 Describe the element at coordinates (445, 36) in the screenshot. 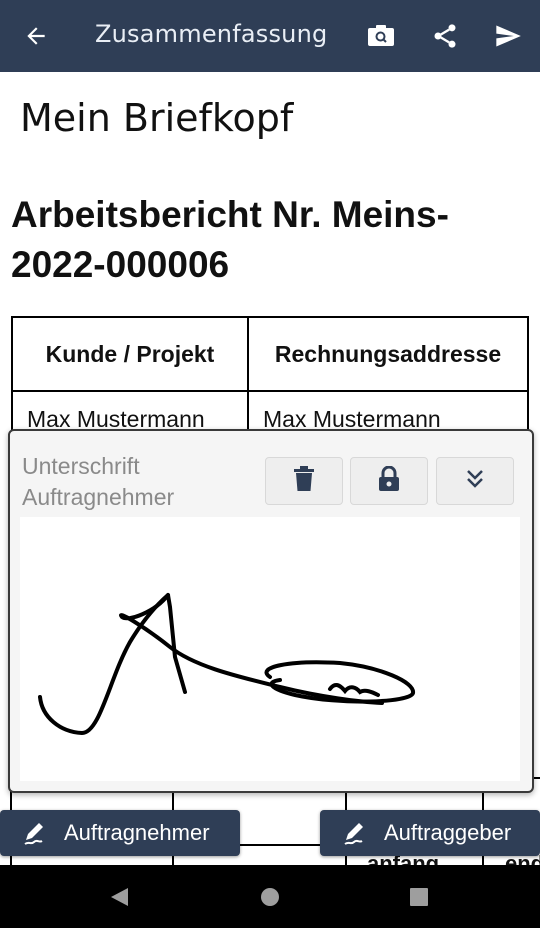

I see `share-icon` at that location.